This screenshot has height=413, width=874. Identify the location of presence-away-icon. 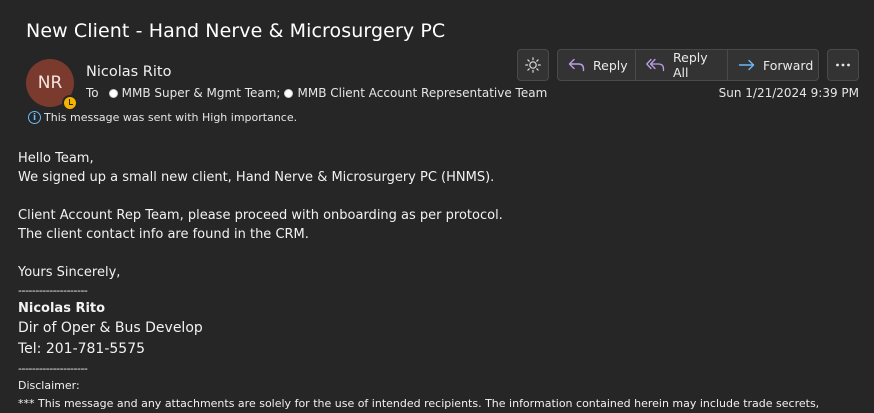
(70, 103).